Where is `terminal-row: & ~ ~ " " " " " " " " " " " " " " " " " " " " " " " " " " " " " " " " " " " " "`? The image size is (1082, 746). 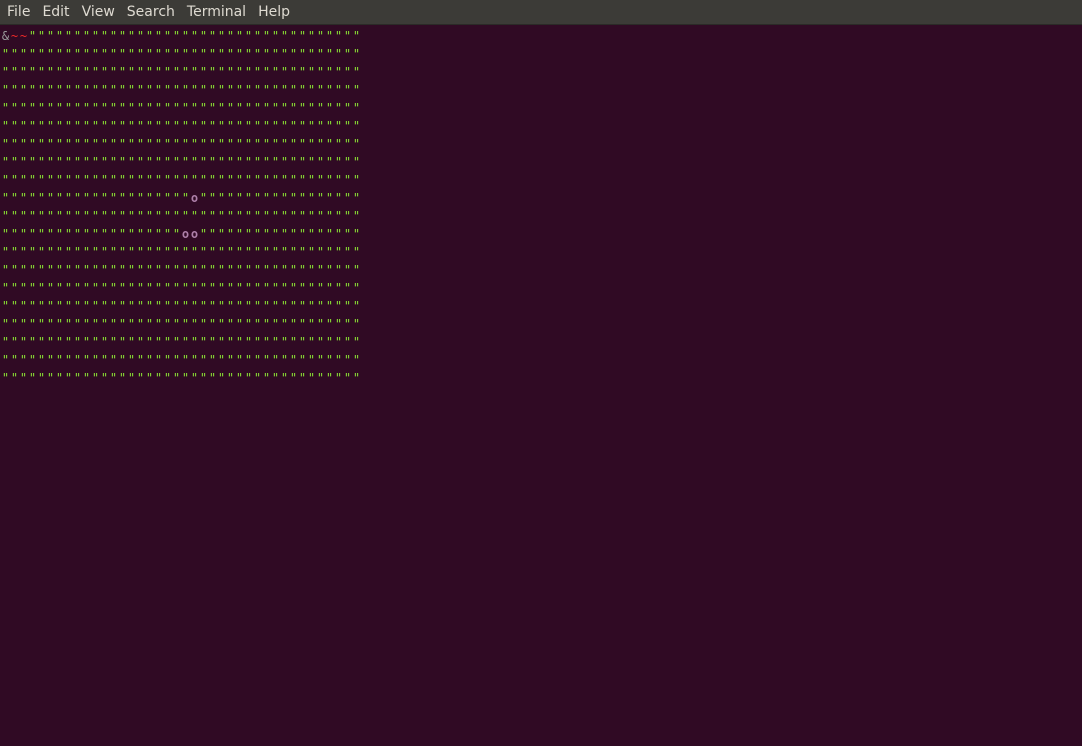 terminal-row: & ~ ~ " " " " " " " " " " " " " " " " " " " " " " " " " " " " " " " " " " " " " is located at coordinates (181, 36).